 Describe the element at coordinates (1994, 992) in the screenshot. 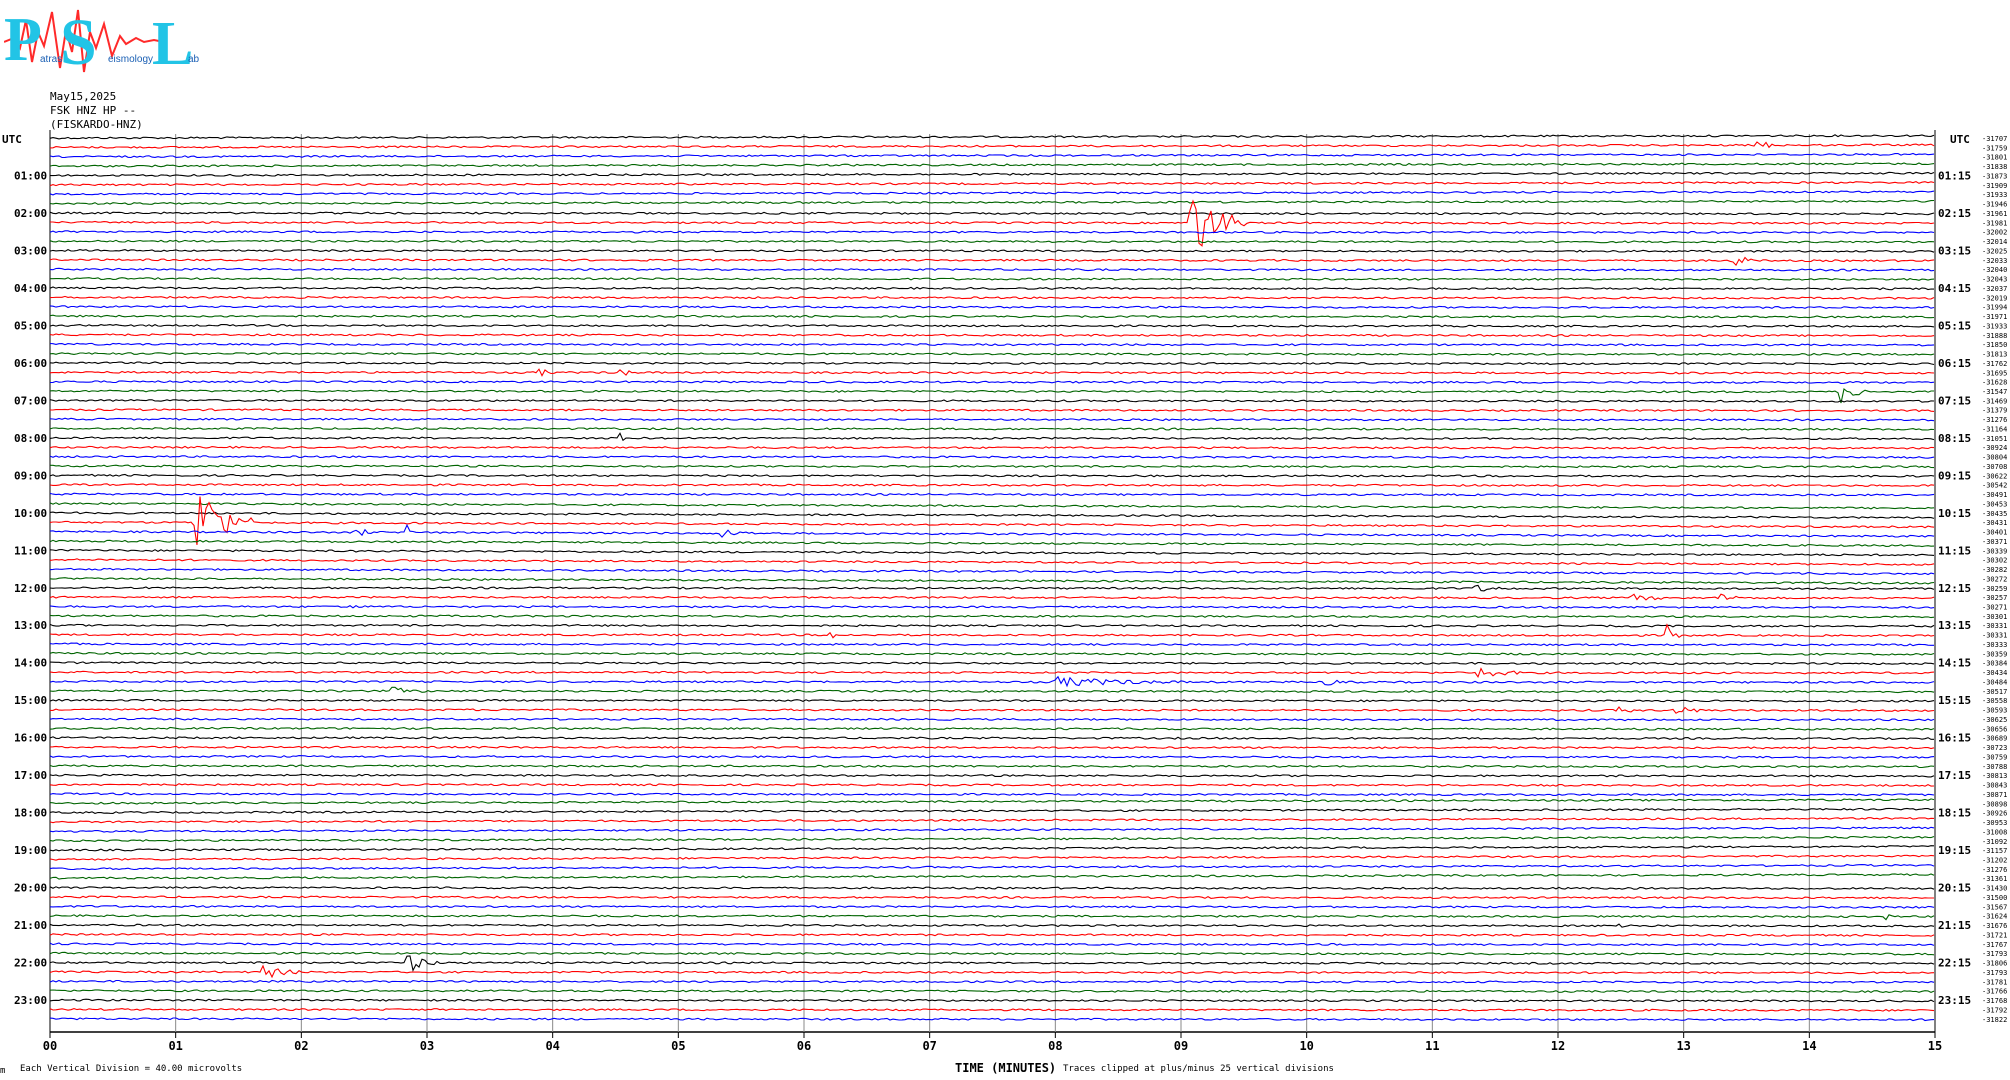

I see `trace-offset-label: -31766` at that location.